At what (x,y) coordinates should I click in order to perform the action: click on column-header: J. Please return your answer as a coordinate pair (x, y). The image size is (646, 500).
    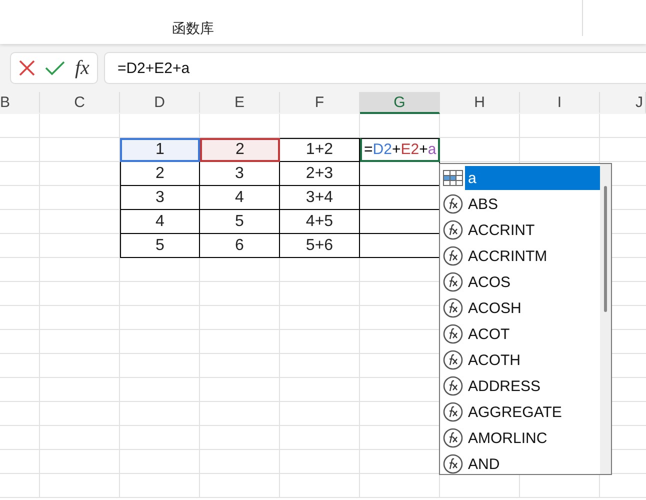
    Looking at the image, I should click on (623, 103).